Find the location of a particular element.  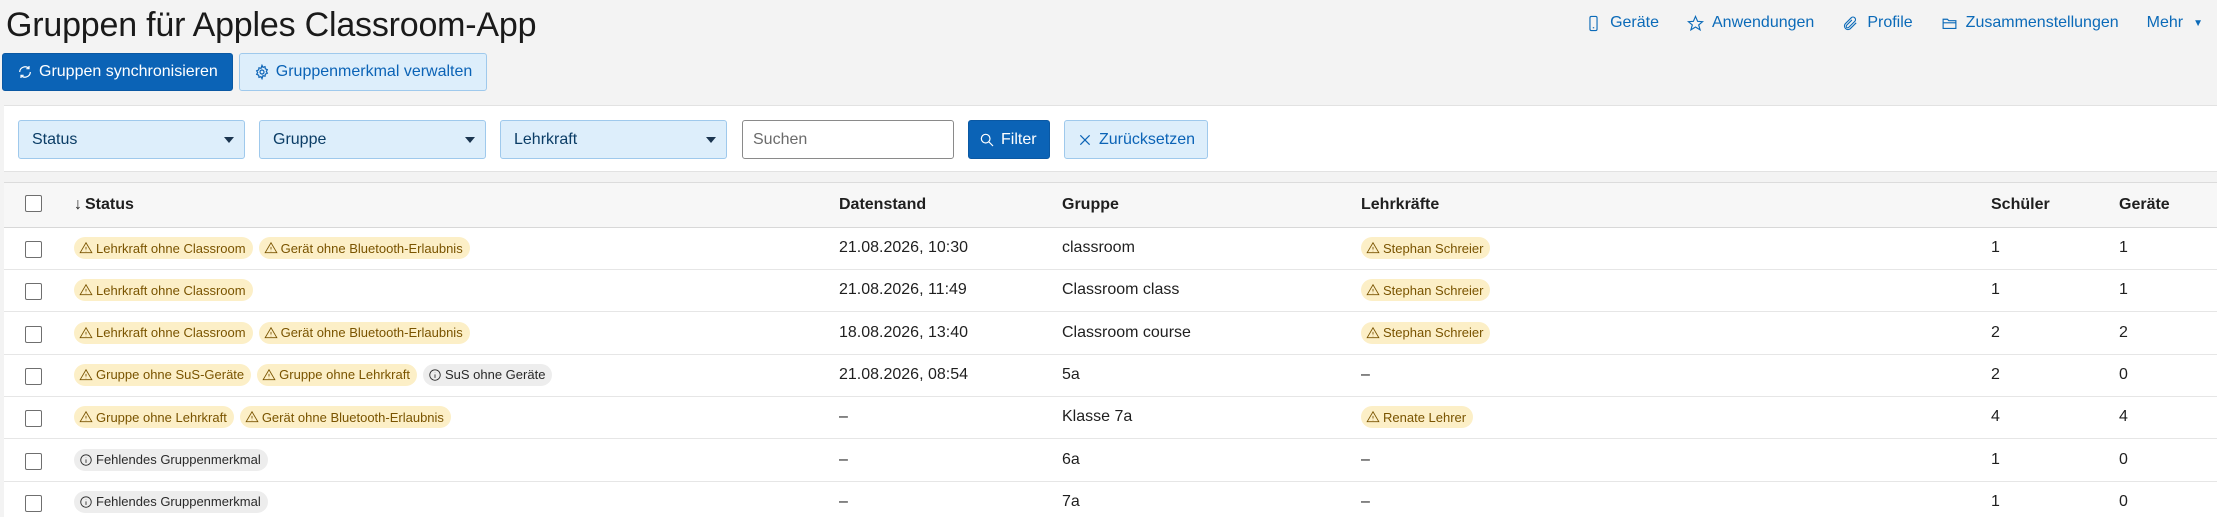

geraete-cell: 2 is located at coordinates (2123, 332).